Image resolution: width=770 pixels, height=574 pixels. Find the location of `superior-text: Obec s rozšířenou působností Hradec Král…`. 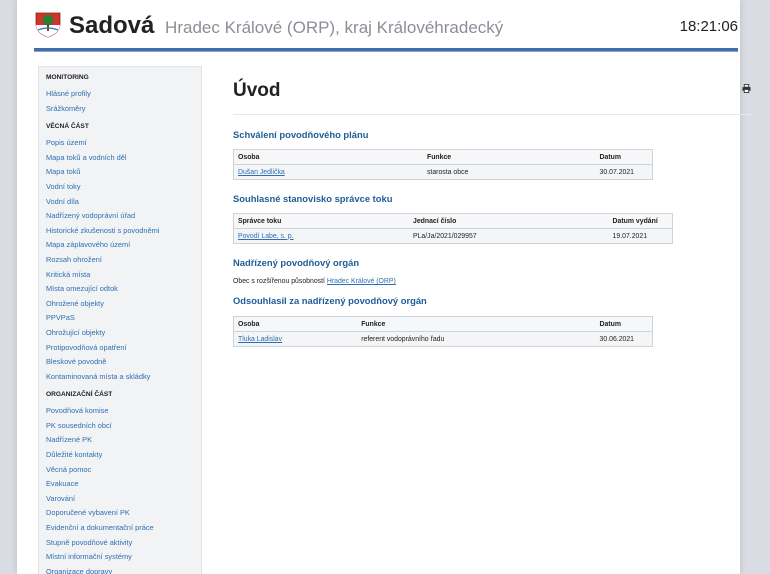

superior-text: Obec s rozšířenou působností Hradec Král… is located at coordinates (314, 281).